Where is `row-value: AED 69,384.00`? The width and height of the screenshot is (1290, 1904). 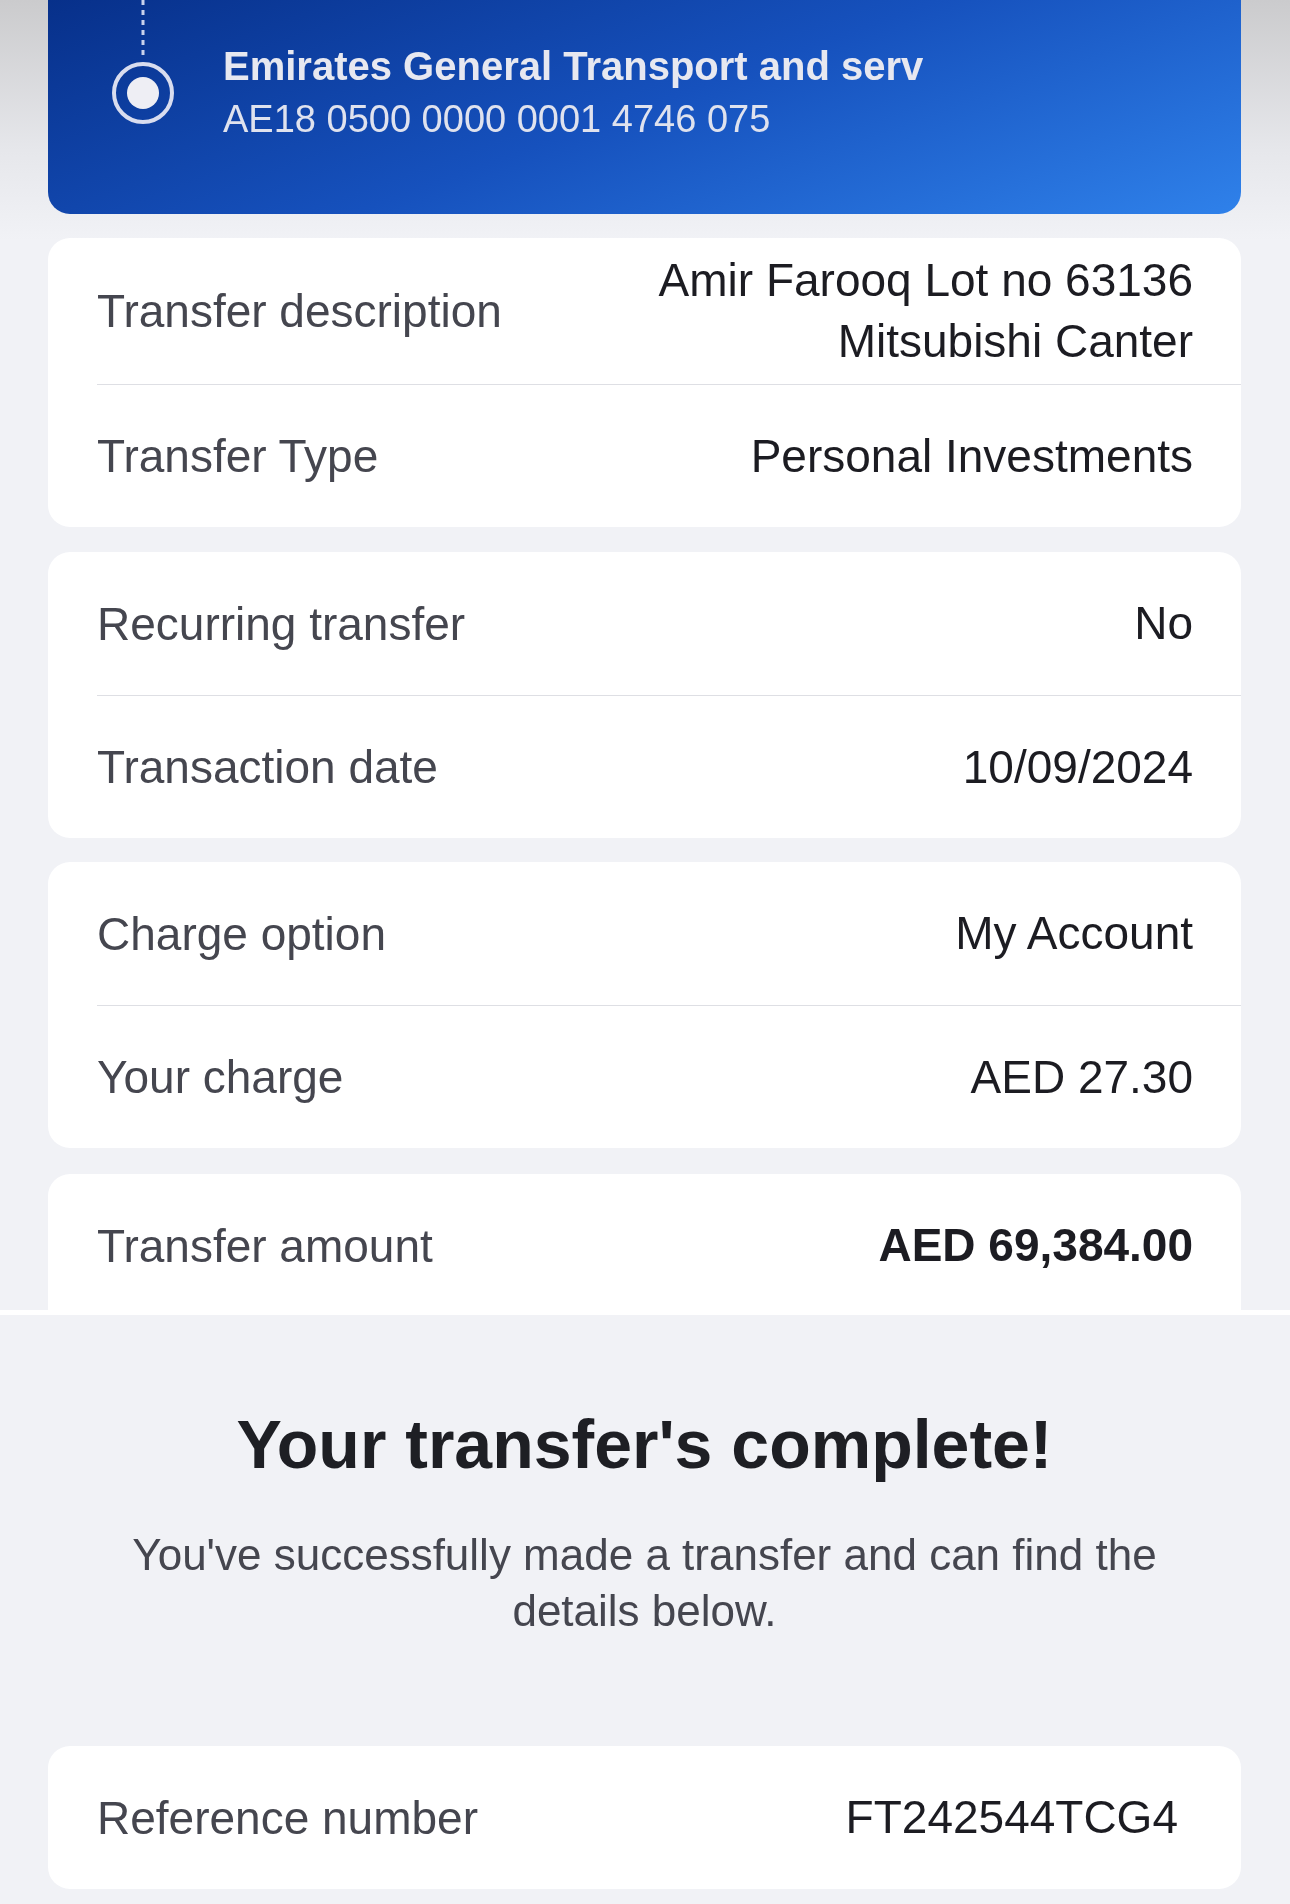
row-value: AED 69,384.00 is located at coordinates (1035, 1245).